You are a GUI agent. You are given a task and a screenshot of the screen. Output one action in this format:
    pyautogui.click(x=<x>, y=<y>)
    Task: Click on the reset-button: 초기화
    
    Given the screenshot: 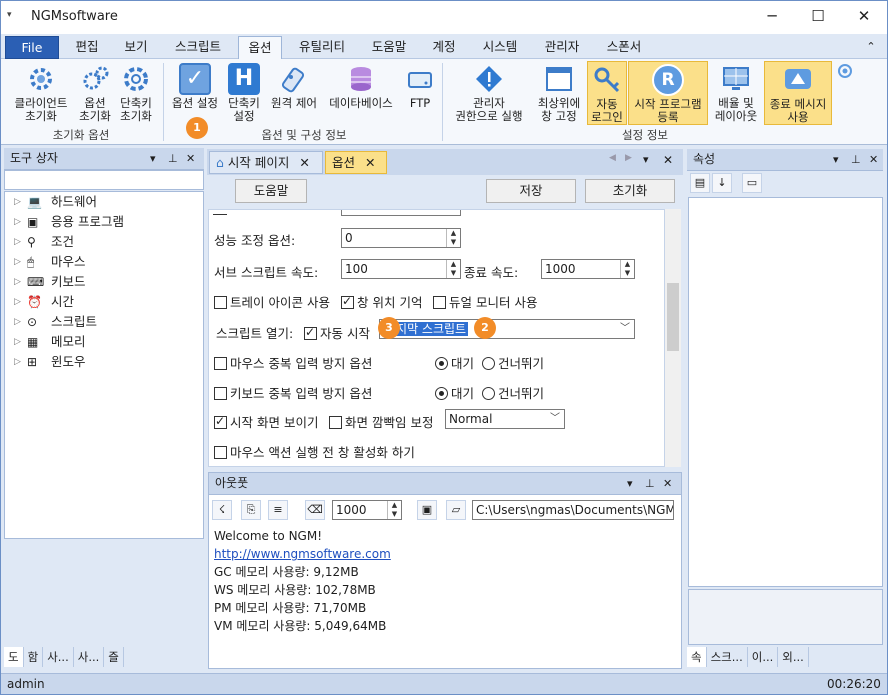 What is the action you would take?
    pyautogui.click(x=630, y=191)
    